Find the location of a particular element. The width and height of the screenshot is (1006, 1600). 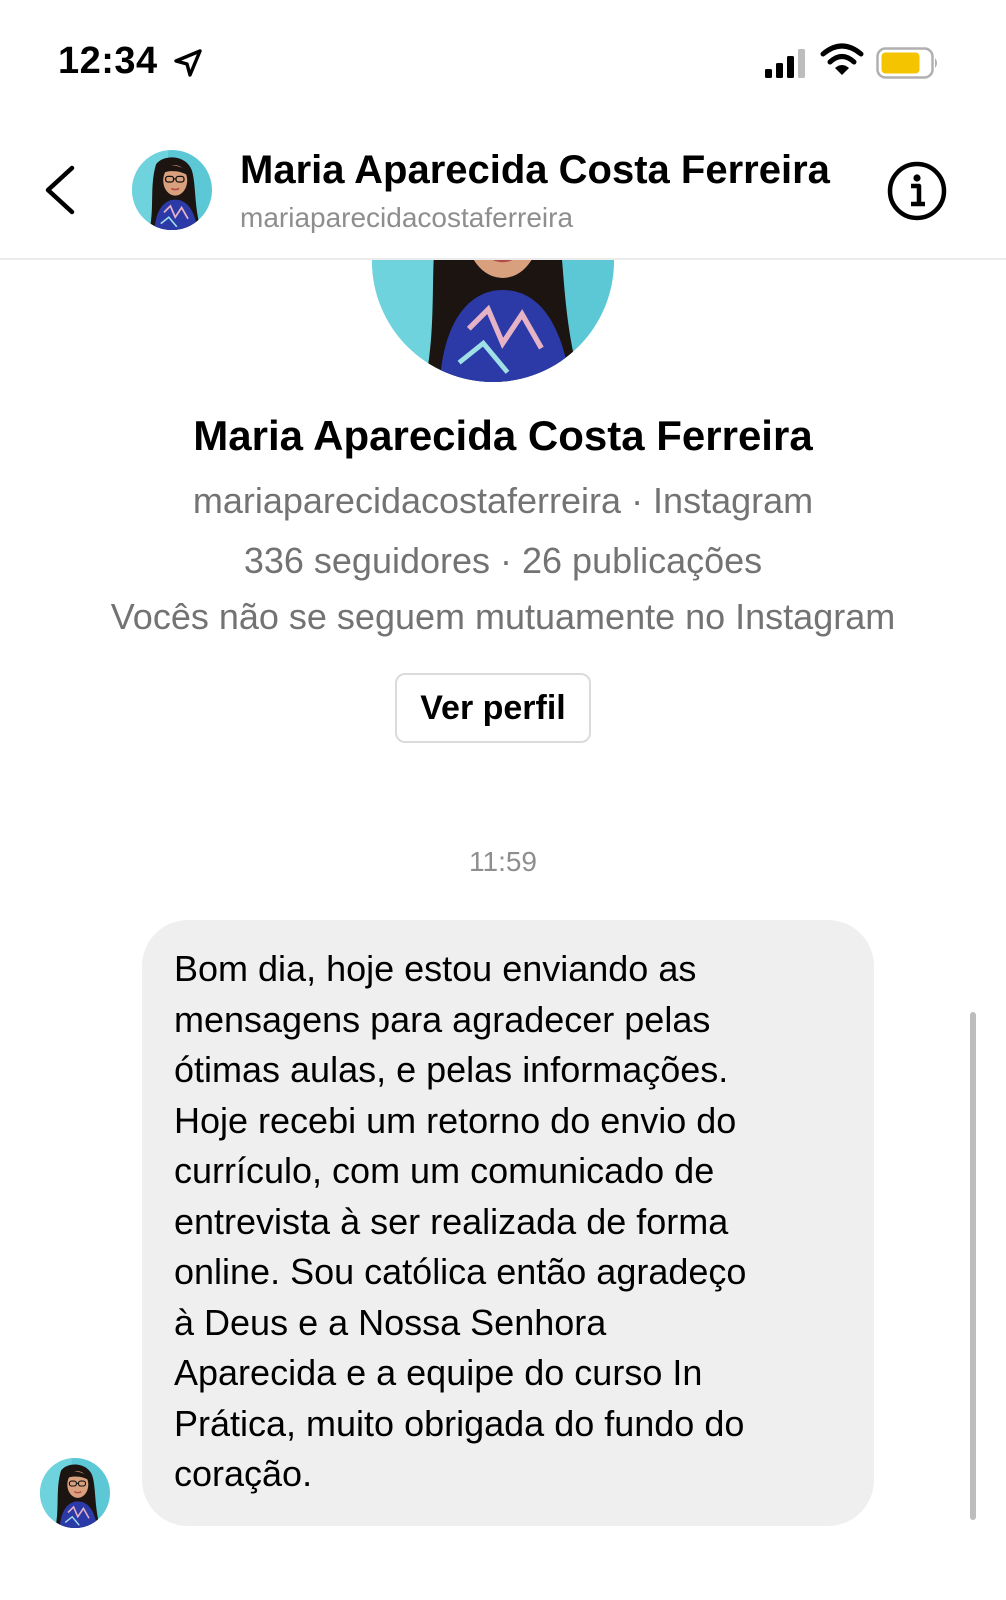

battery-icon is located at coordinates (906, 63).